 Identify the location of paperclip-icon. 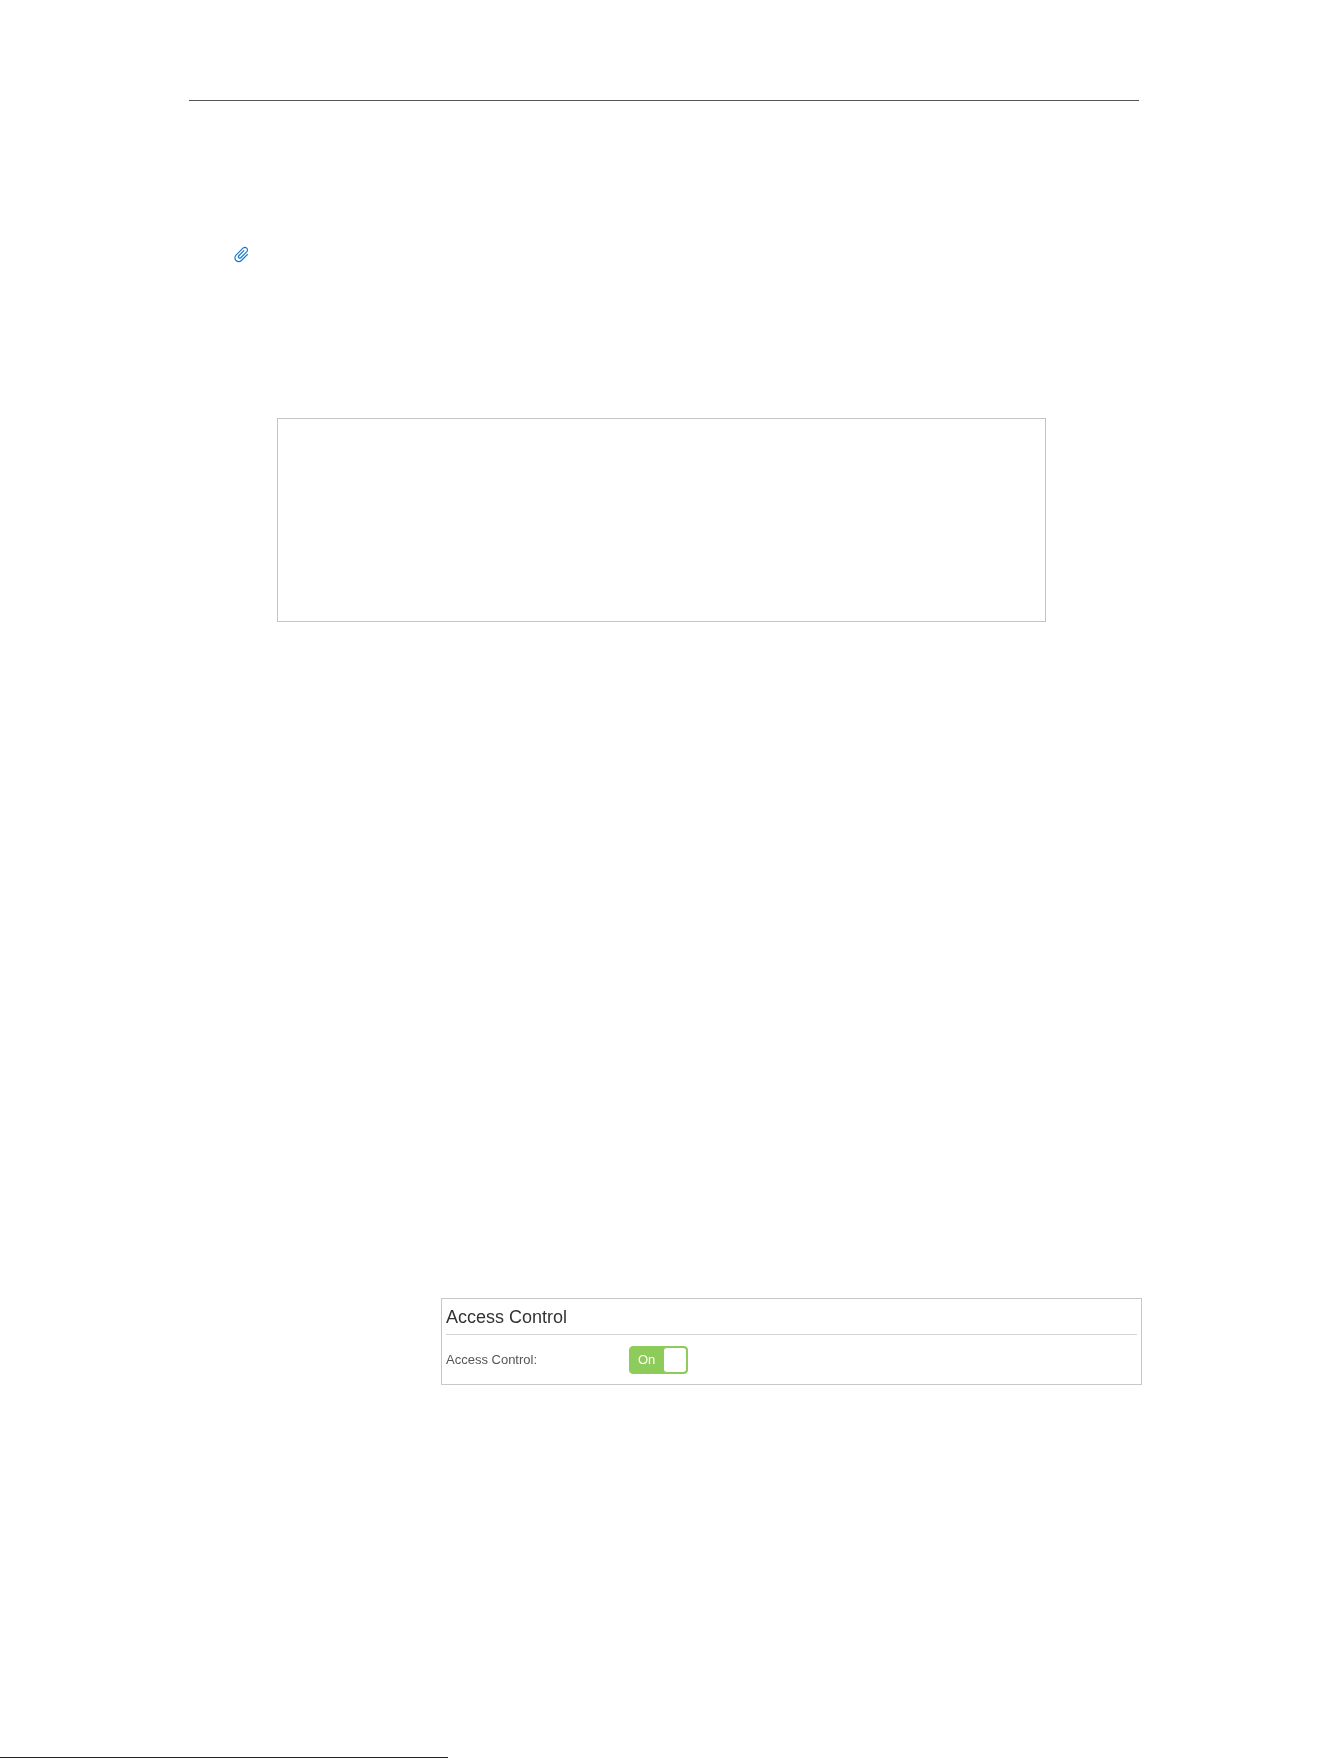
(241, 254).